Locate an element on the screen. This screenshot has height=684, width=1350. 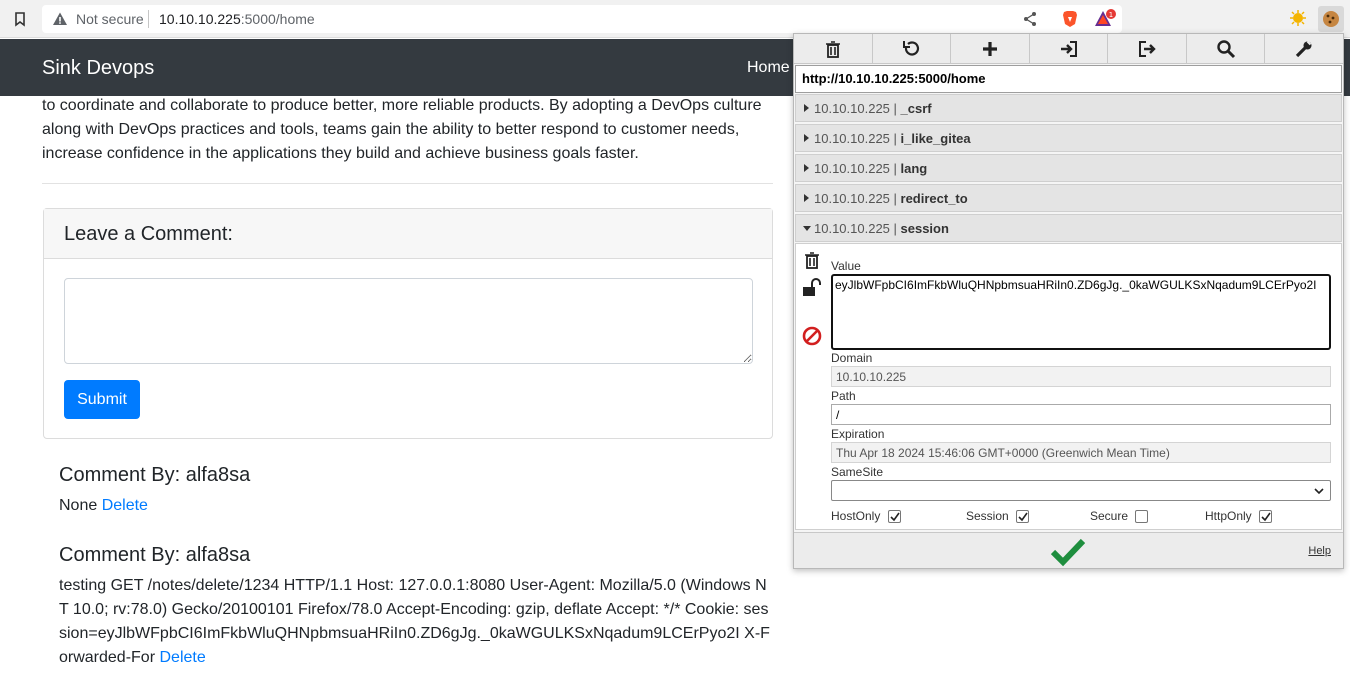
warning-icon is located at coordinates (60, 19).